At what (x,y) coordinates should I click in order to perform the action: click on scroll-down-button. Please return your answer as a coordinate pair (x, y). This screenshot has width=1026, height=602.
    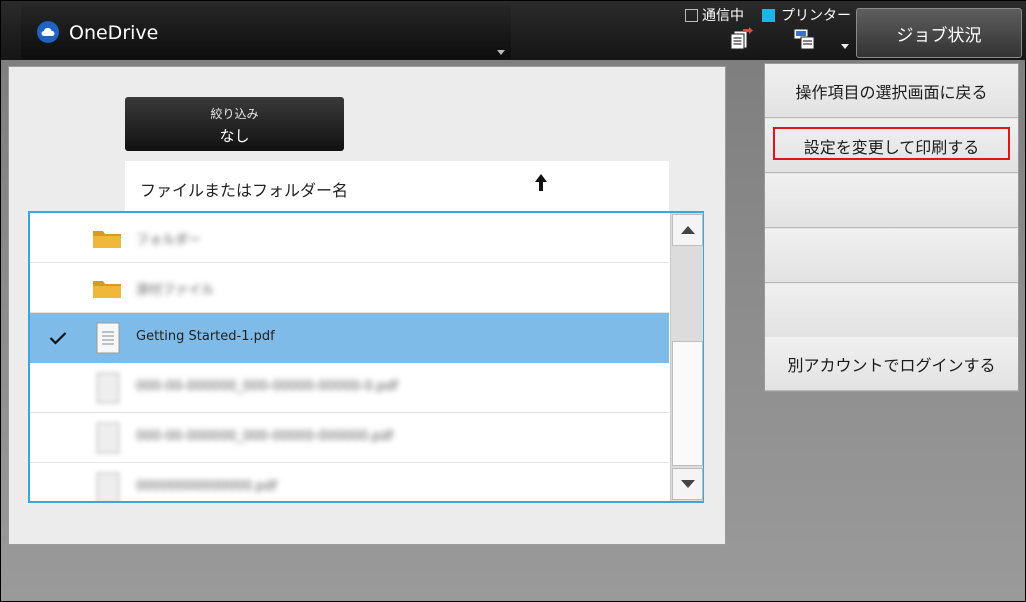
    Looking at the image, I should click on (687, 484).